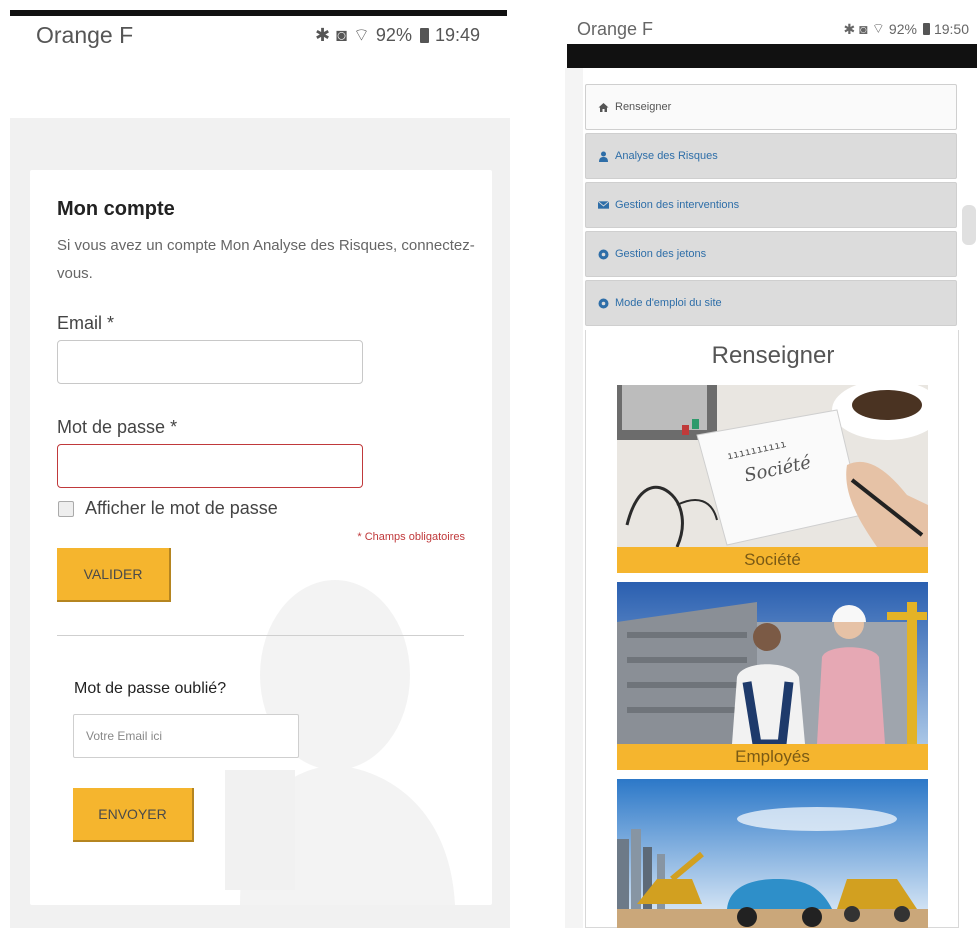  I want to click on status-icons: ✱ ◙ ⌔ 92% 19:50, so click(906, 29).